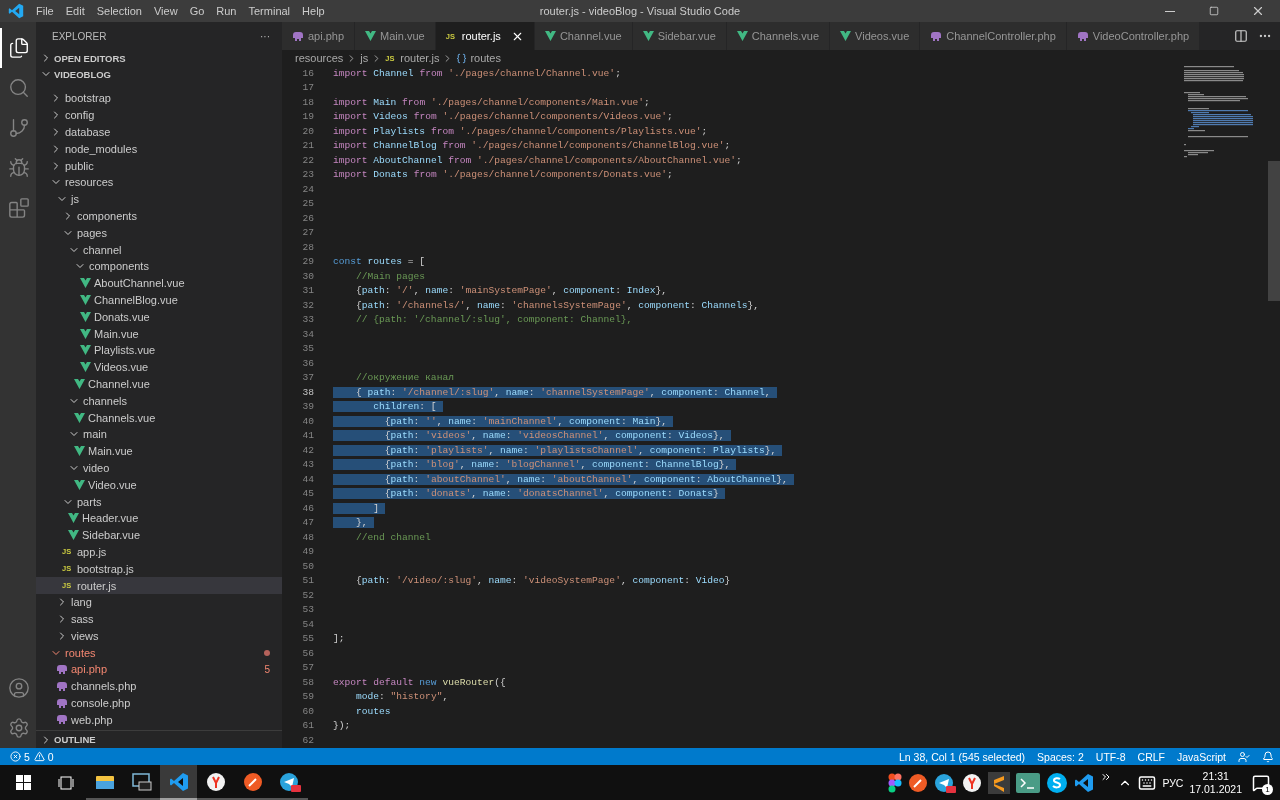  I want to click on code-line: //end channel, so click(393, 537).